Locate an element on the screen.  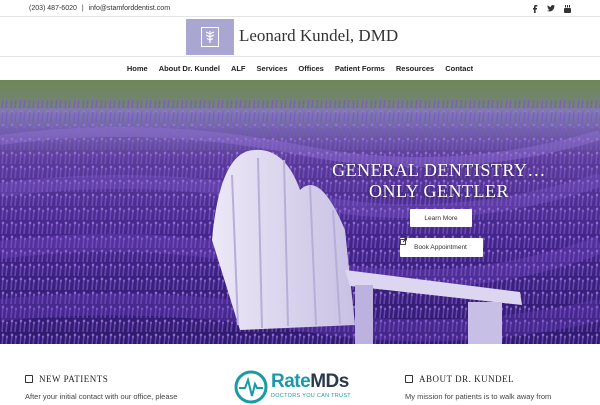
site-logo is located at coordinates (210, 37).